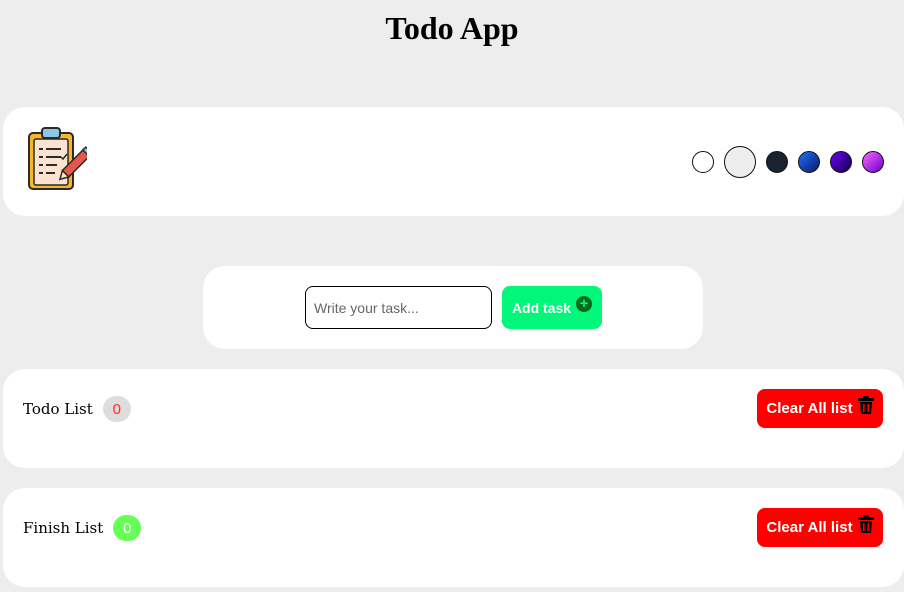  I want to click on add-task-label: Add task, so click(541, 307).